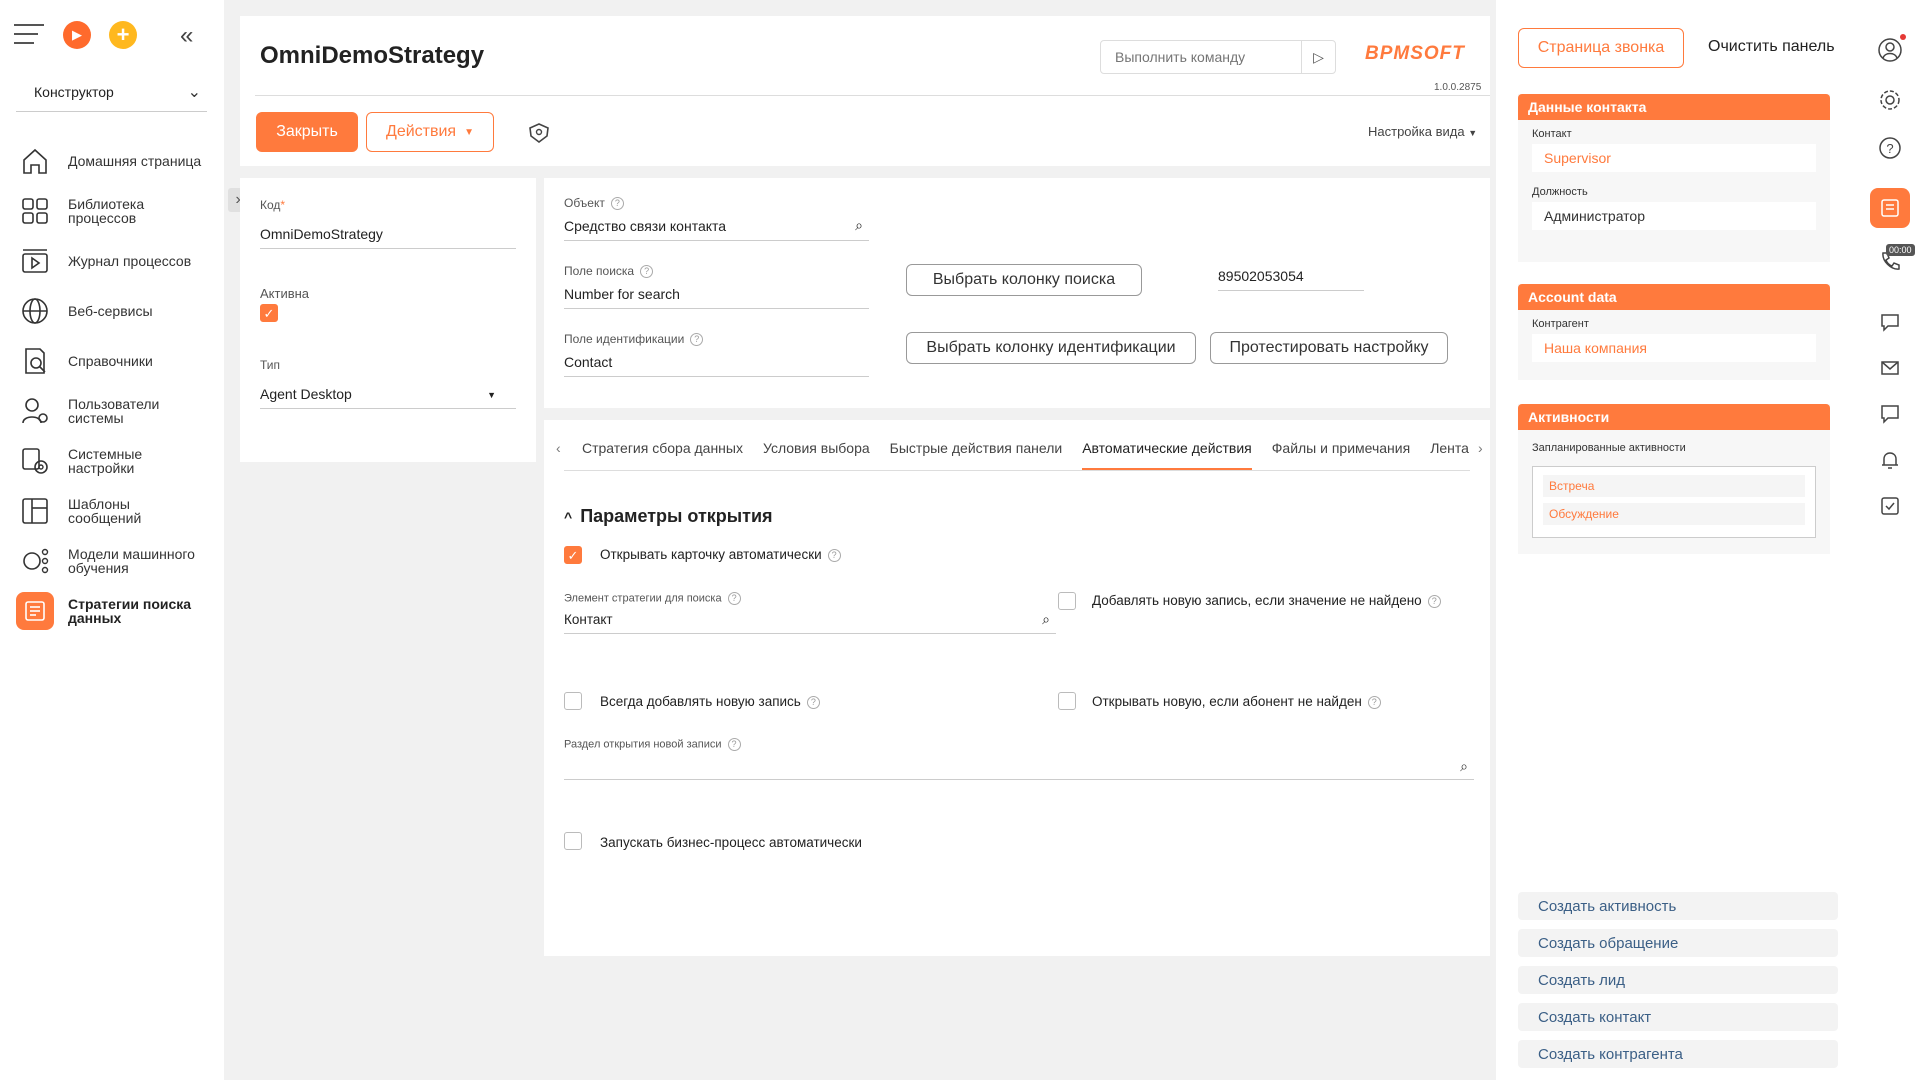  I want to click on bell-icon, so click(1890, 460).